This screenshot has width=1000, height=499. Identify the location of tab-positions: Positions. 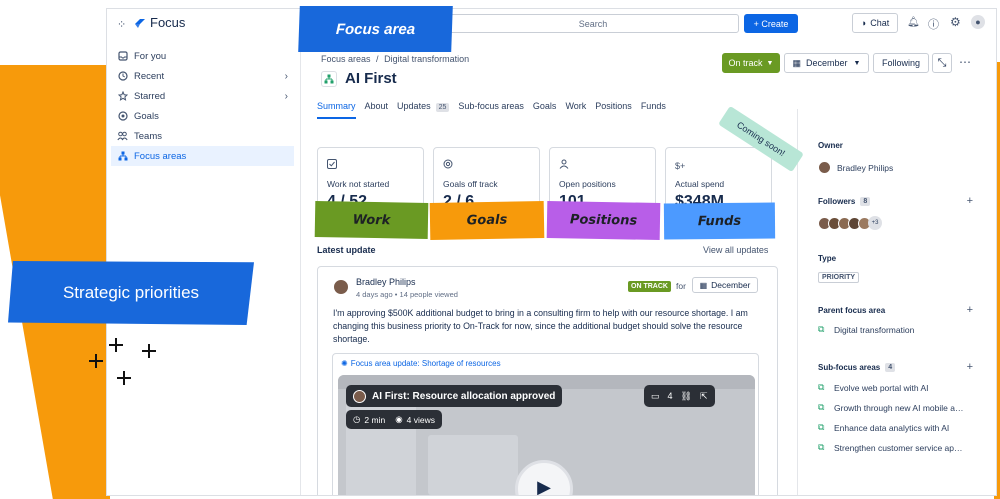
(613, 110).